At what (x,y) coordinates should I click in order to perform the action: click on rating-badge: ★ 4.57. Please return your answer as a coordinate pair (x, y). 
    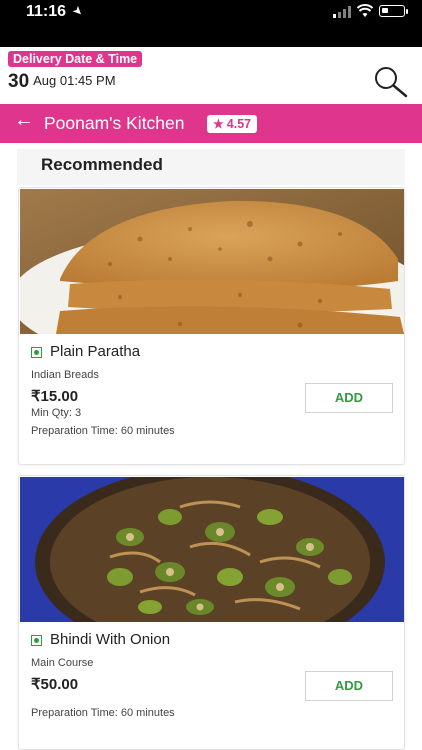
    Looking at the image, I should click on (232, 124).